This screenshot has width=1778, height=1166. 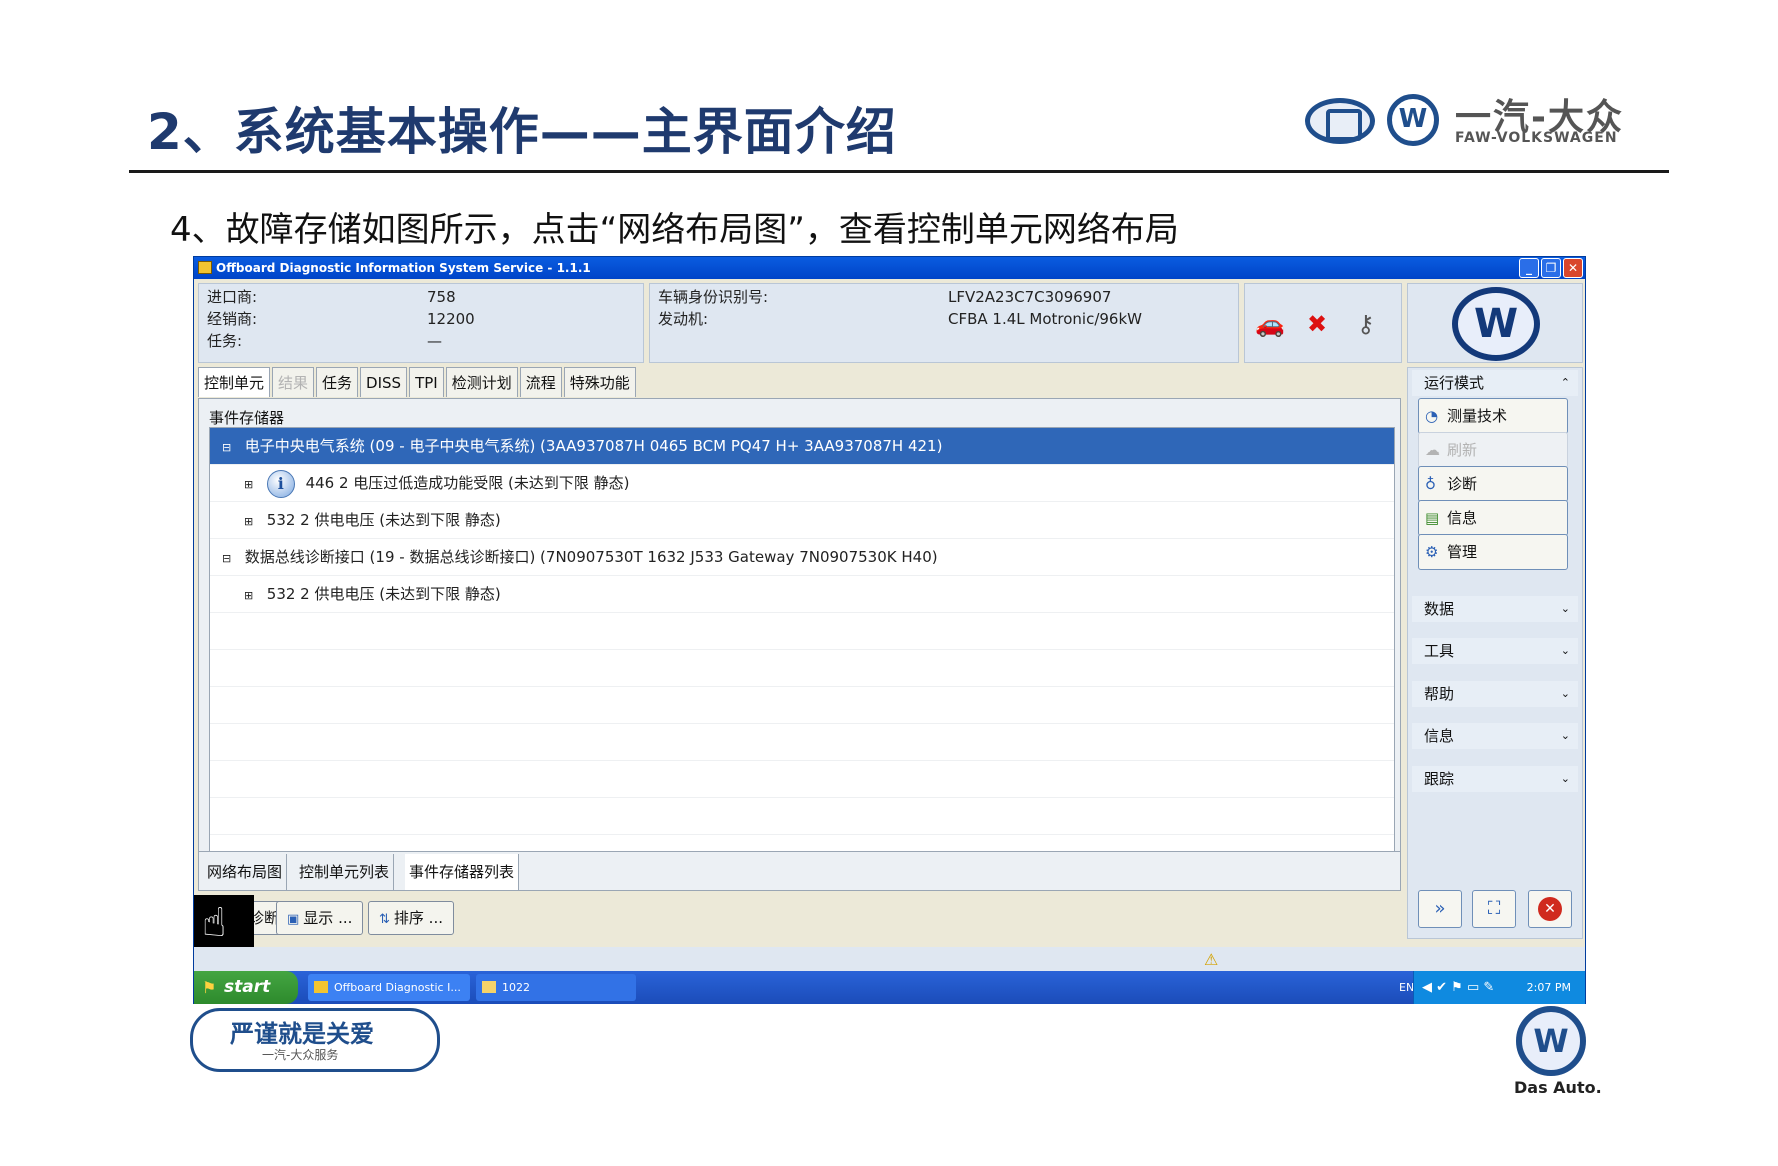 What do you see at coordinates (1495, 609) in the screenshot?
I see `sidebar-section-data: 数据 ⌄` at bounding box center [1495, 609].